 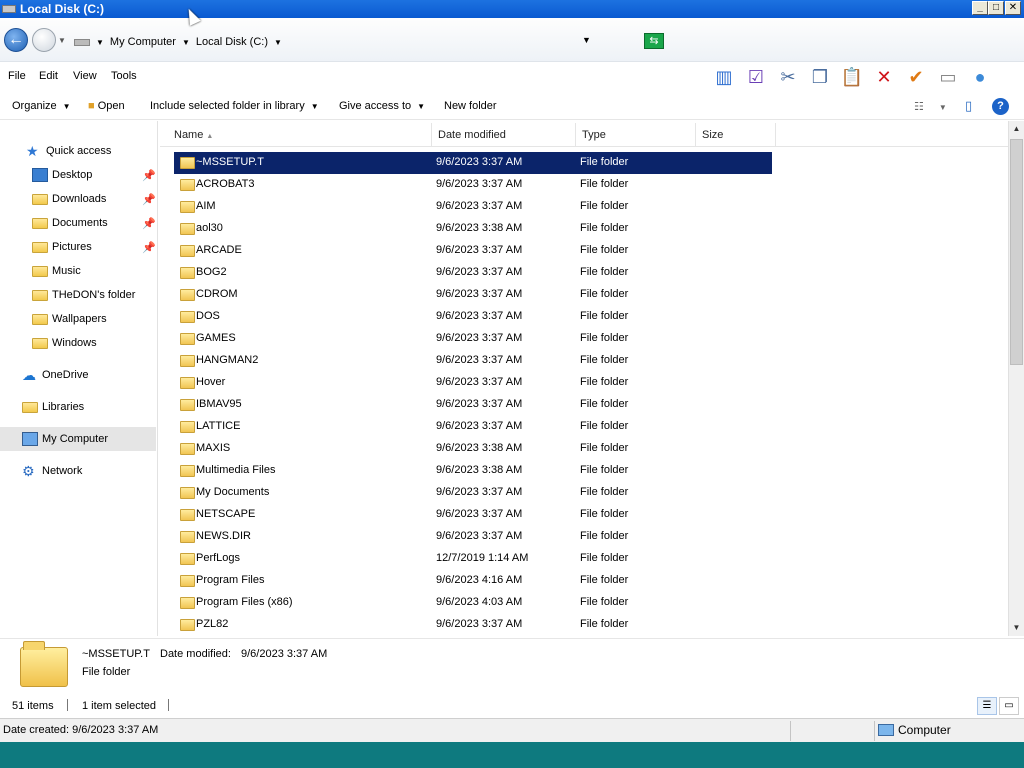 I want to click on table-row: Hover 9/6/2023 3:37 AM File folder, so click(x=473, y=383).